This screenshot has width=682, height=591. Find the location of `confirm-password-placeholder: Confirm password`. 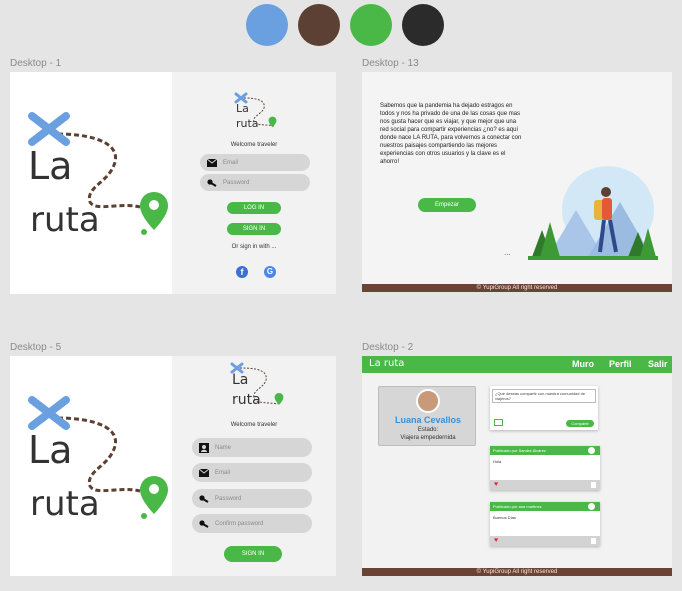

confirm-password-placeholder: Confirm password is located at coordinates (239, 523).